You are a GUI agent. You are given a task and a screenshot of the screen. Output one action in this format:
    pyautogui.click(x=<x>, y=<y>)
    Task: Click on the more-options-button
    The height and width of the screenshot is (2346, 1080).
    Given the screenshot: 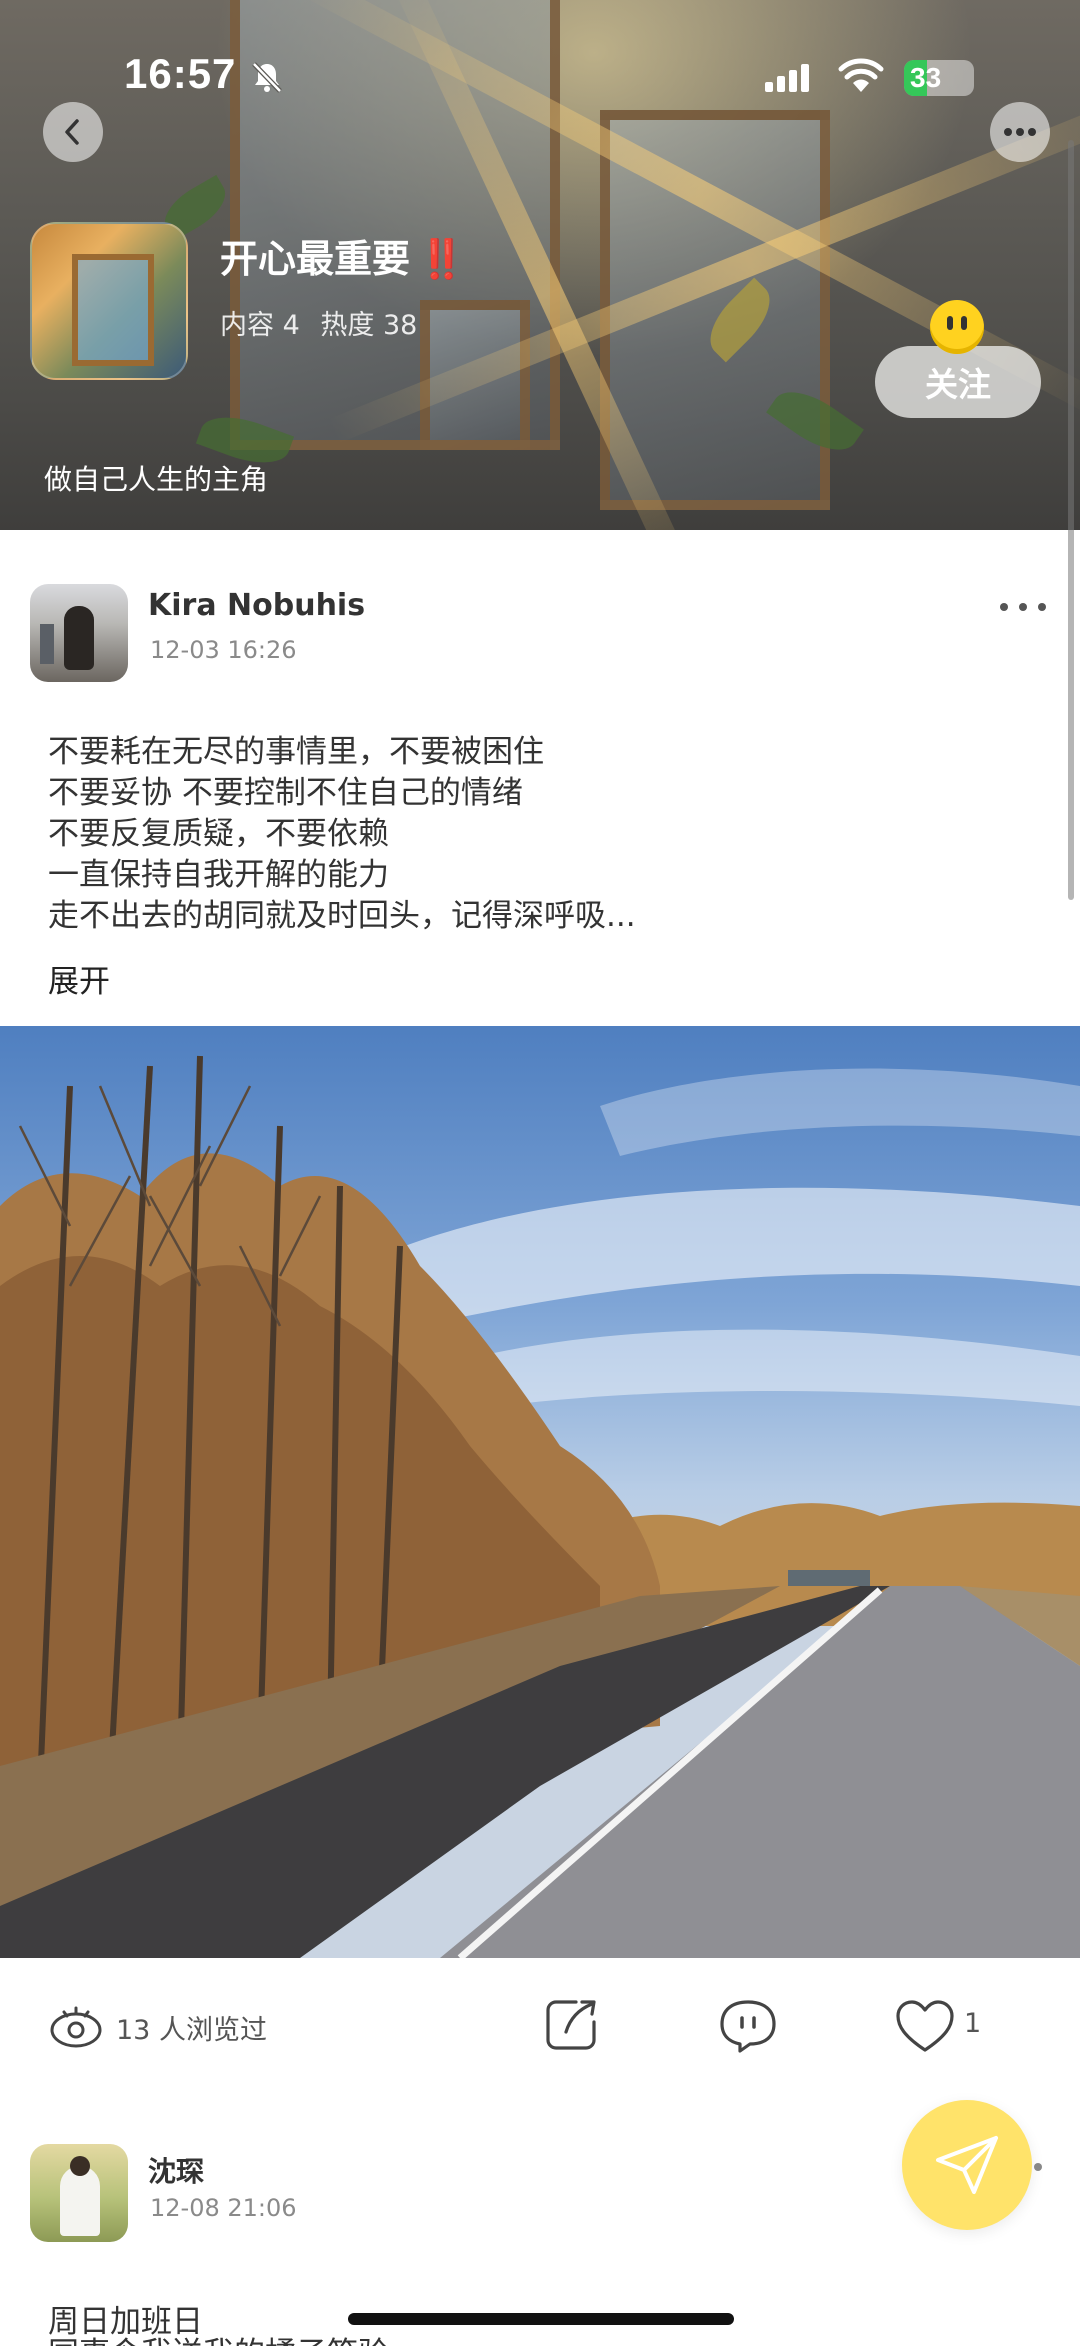 What is the action you would take?
    pyautogui.click(x=1020, y=132)
    